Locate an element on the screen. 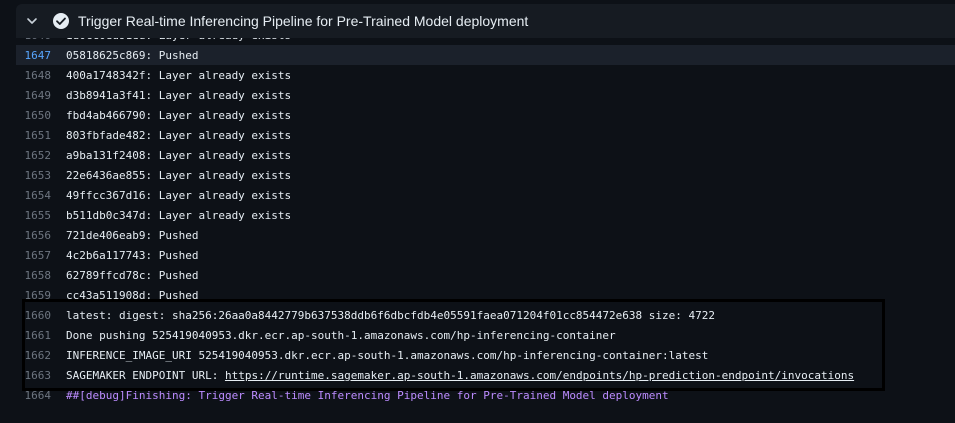 This screenshot has height=423, width=955. log-text: 721de406eab9: Pushed is located at coordinates (132, 235).